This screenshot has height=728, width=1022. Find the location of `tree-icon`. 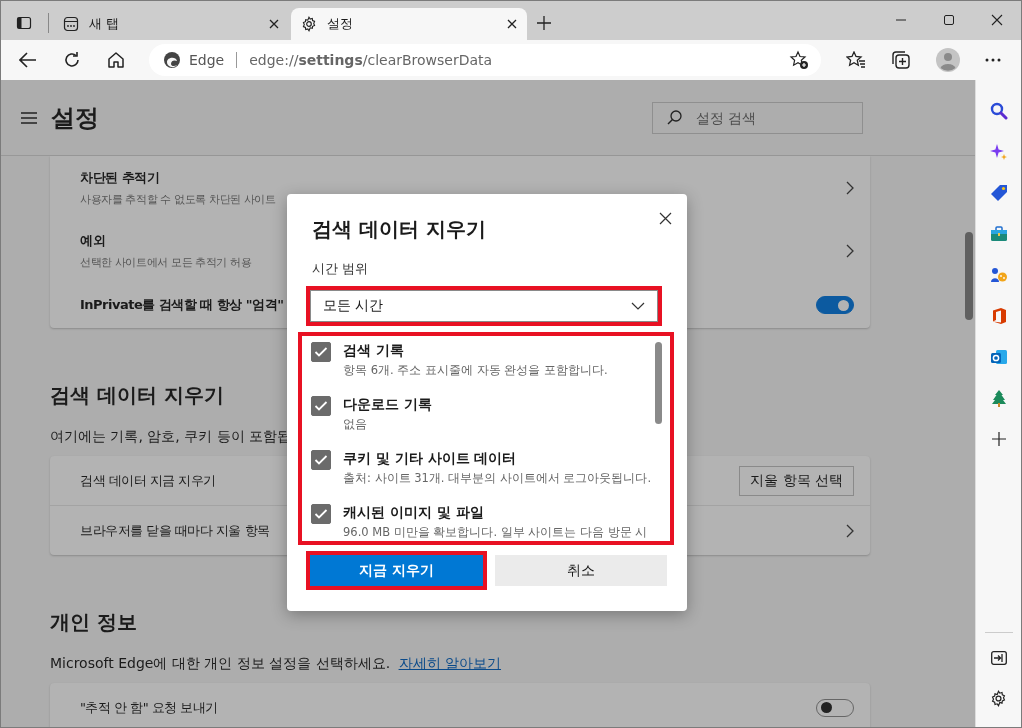

tree-icon is located at coordinates (998, 397).